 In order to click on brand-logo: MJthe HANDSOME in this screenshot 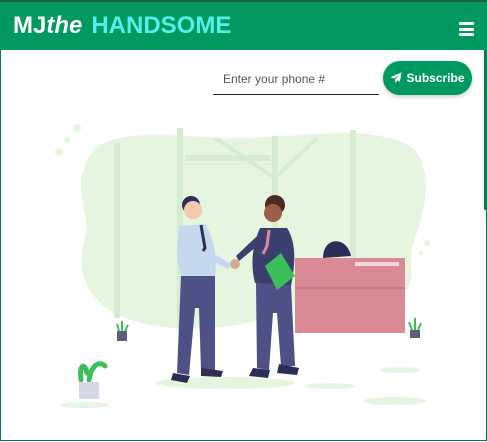, I will do `click(122, 26)`.